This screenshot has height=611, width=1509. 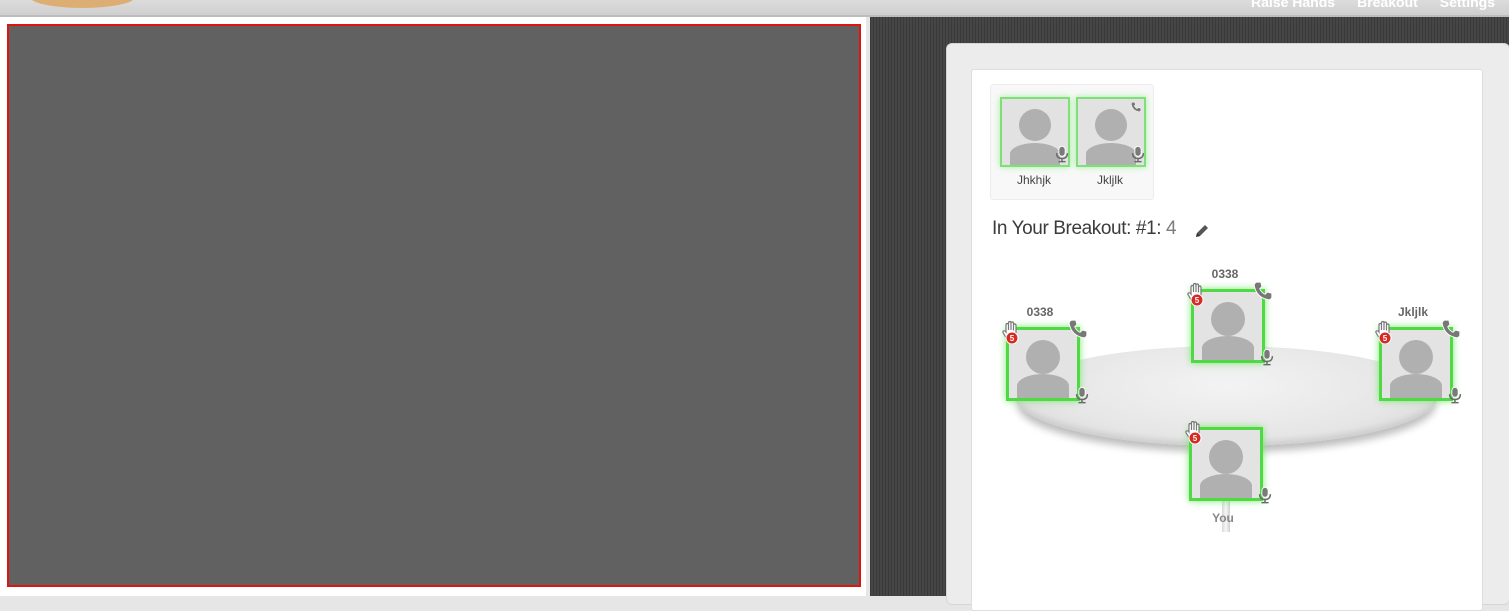 I want to click on participant-name: Jkljlk, so click(x=1110, y=180).